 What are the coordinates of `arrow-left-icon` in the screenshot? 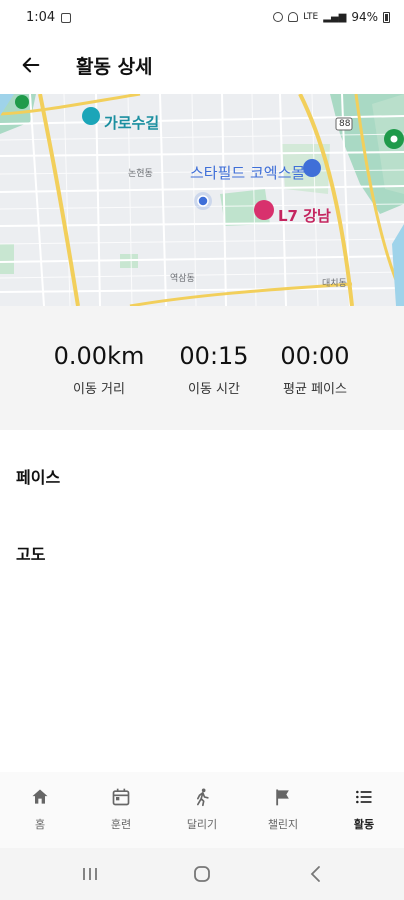 It's located at (31, 65).